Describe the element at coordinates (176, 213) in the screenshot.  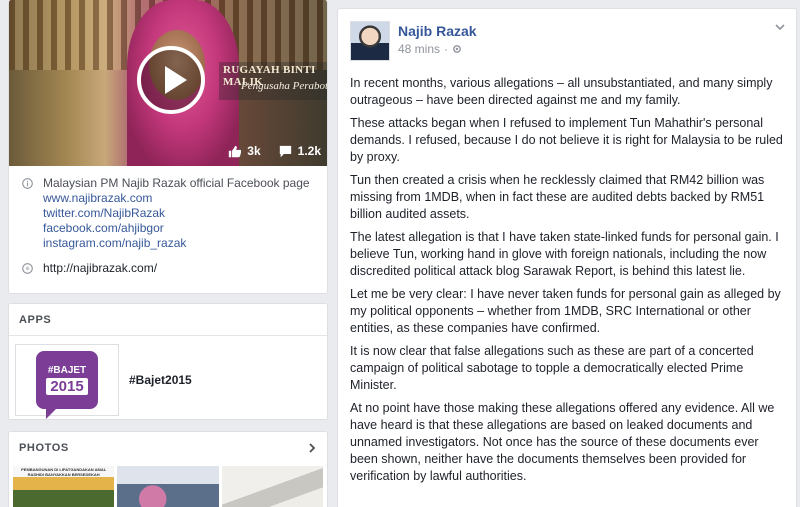
I see `link-twitter: twitter.com/NajibRazak` at that location.